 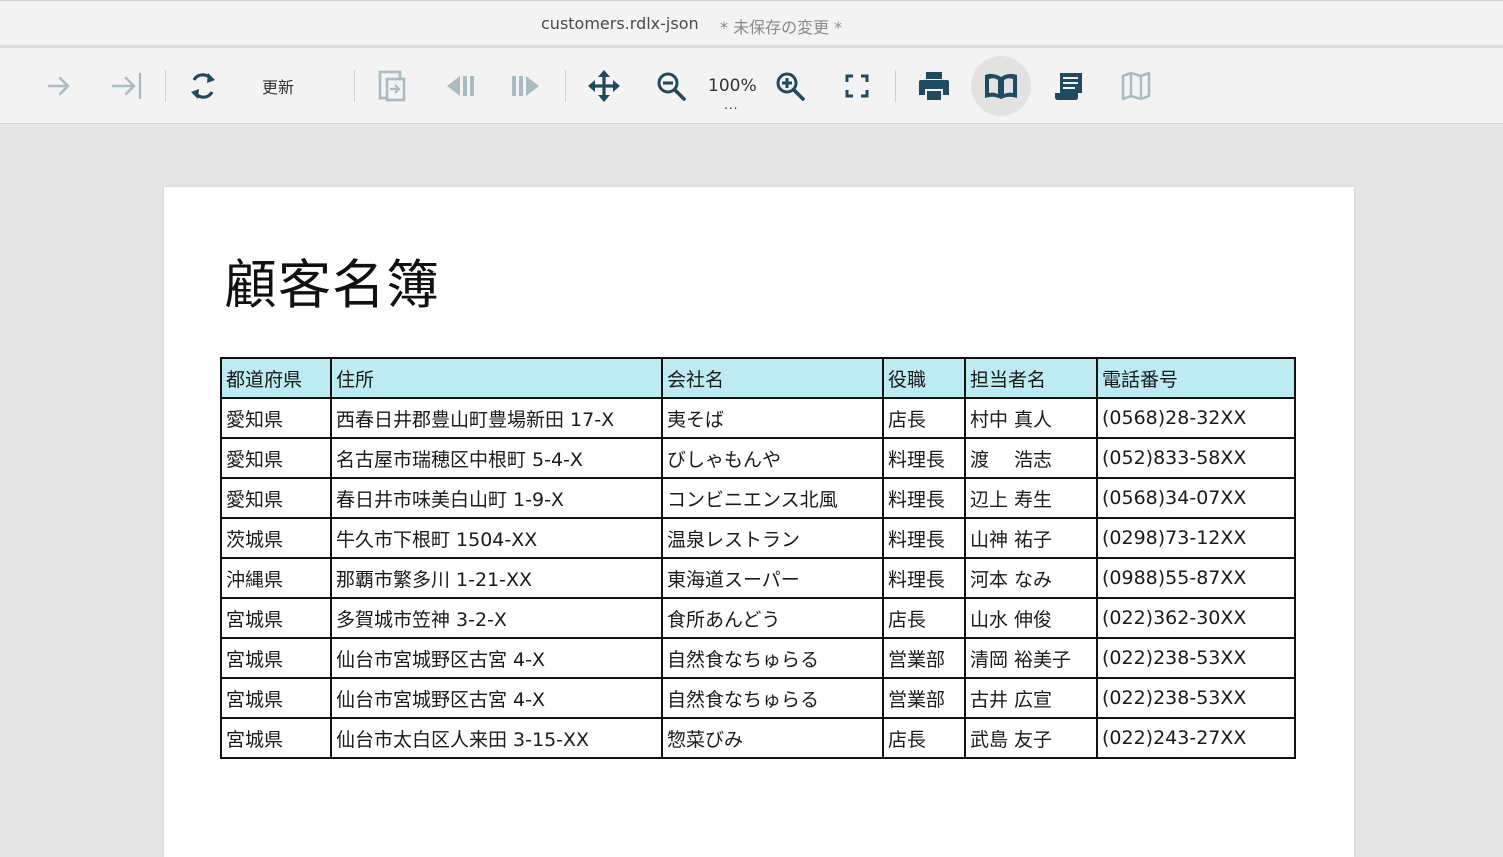 What do you see at coordinates (1031, 658) in the screenshot?
I see `cell-contact: 清岡 裕美子` at bounding box center [1031, 658].